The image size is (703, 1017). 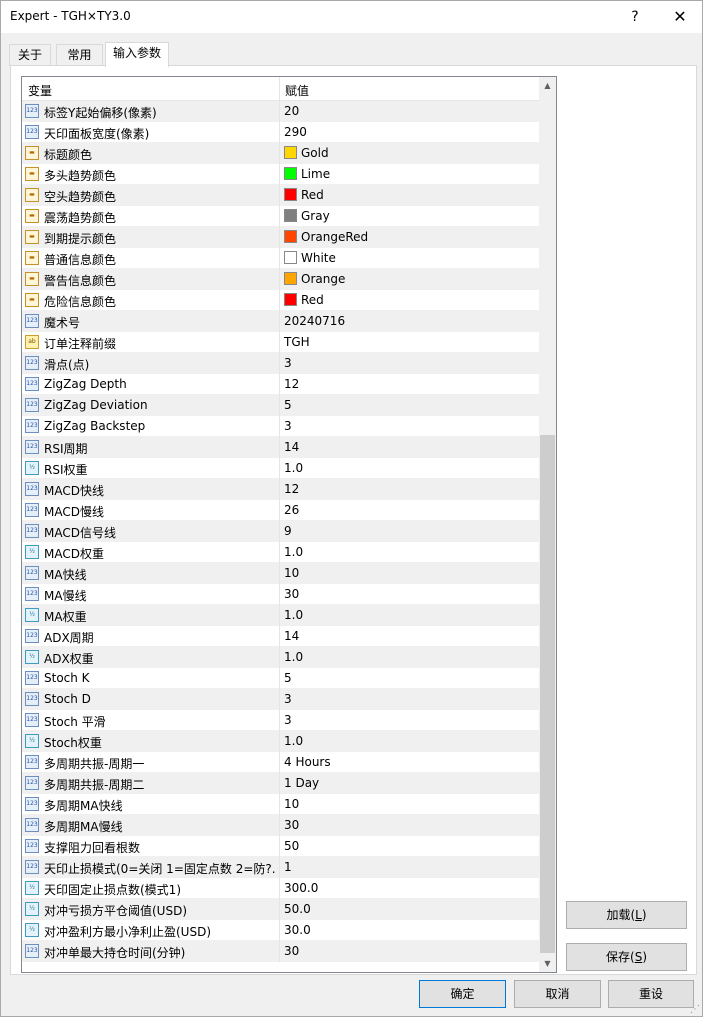 What do you see at coordinates (280, 111) in the screenshot?
I see `parameter-row: 123 标签Y起始偏移(像素) 20` at bounding box center [280, 111].